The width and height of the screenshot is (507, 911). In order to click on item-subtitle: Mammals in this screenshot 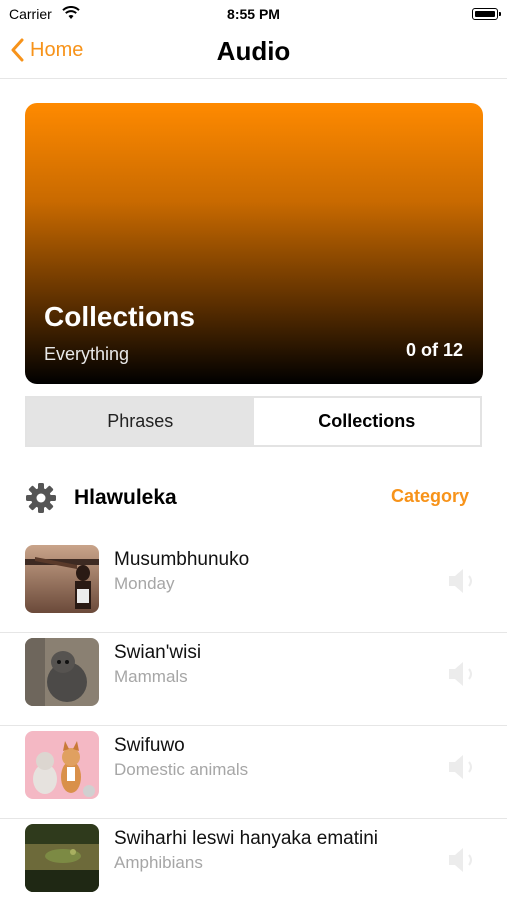, I will do `click(151, 676)`.